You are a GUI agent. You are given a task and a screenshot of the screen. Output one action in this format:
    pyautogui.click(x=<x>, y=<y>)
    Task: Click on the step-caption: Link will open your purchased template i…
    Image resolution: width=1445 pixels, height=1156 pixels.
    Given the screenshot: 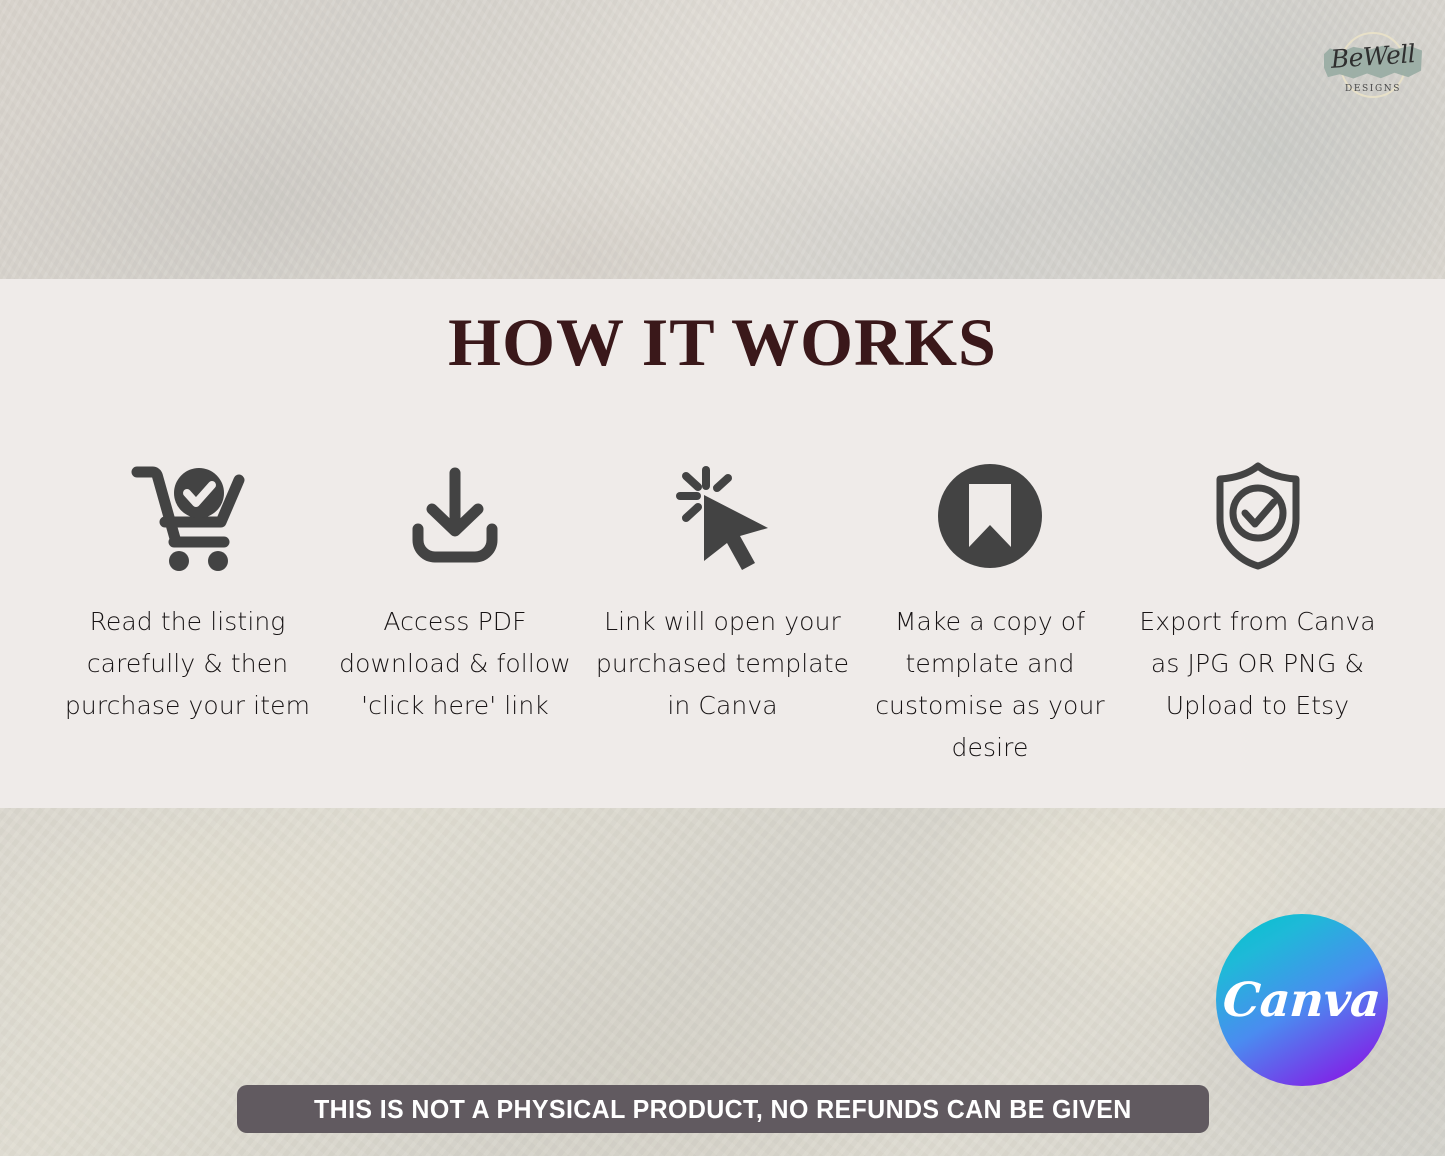 What is the action you would take?
    pyautogui.click(x=722, y=663)
    